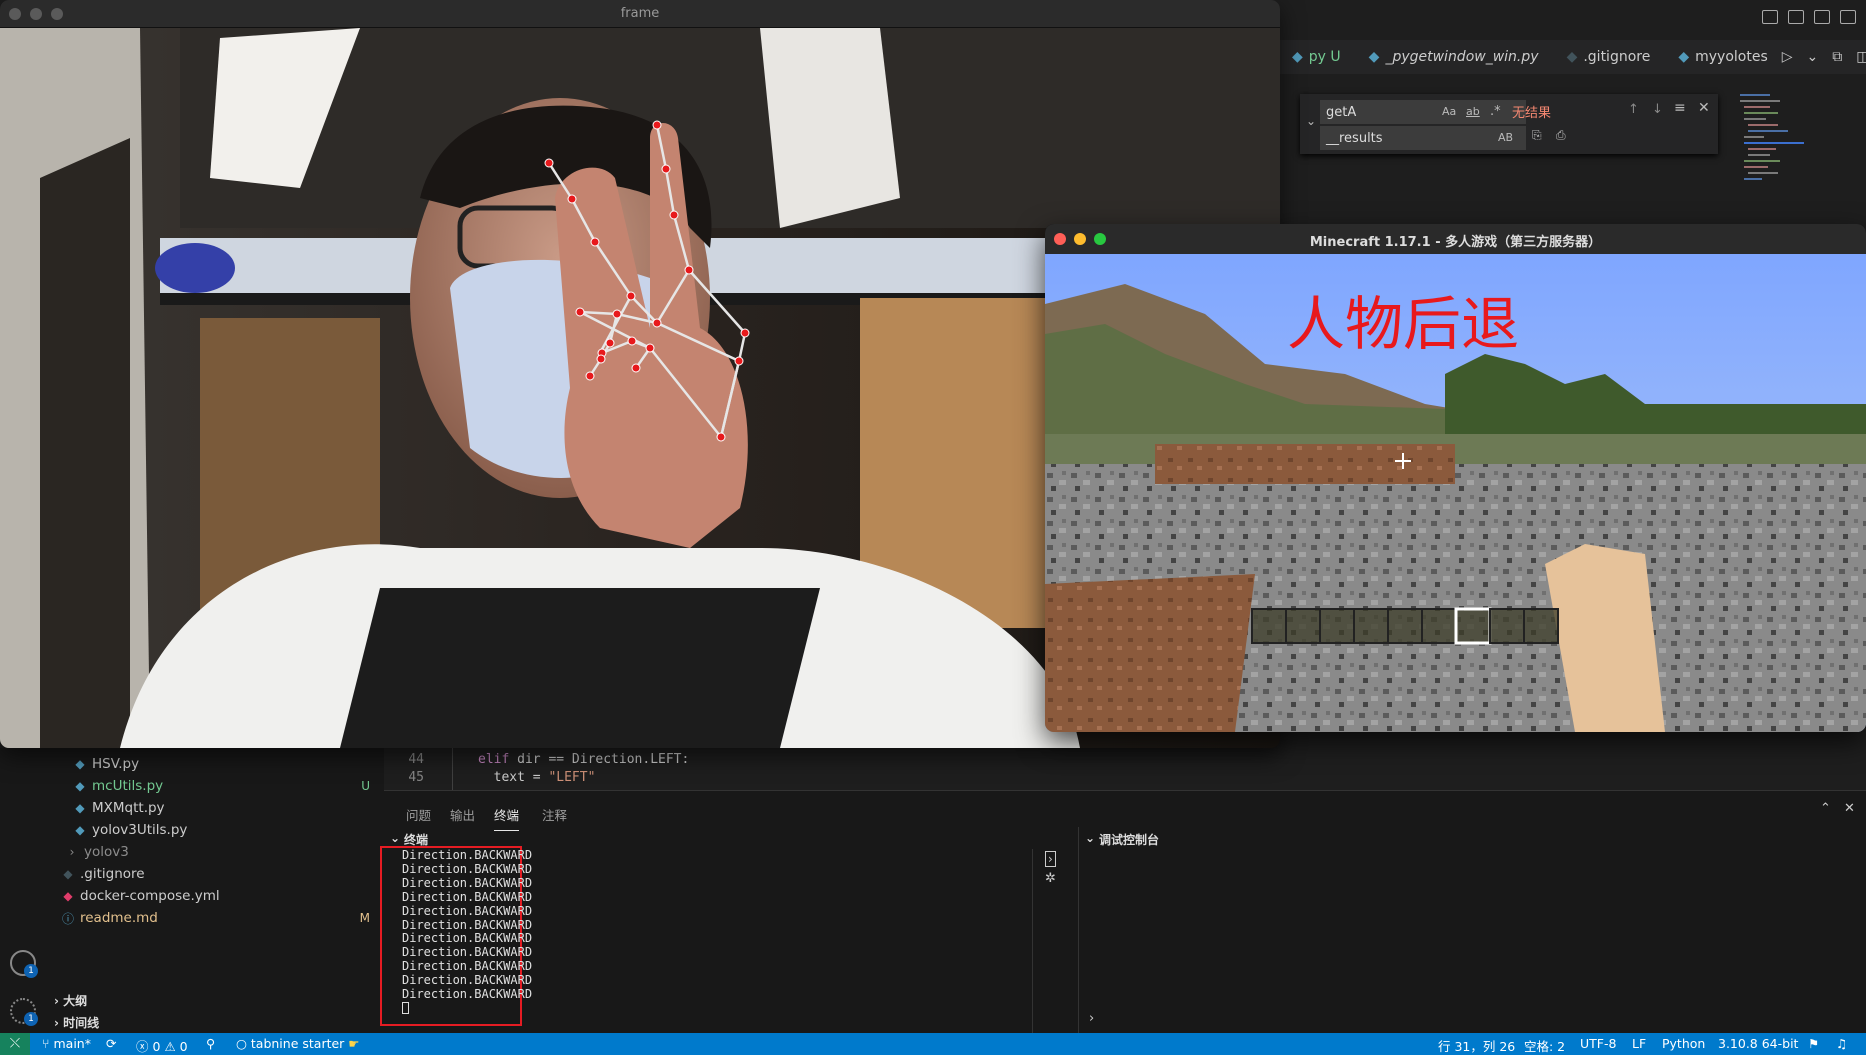 This screenshot has height=1055, width=1866. I want to click on find-in-selection-icon: ≡, so click(1680, 108).